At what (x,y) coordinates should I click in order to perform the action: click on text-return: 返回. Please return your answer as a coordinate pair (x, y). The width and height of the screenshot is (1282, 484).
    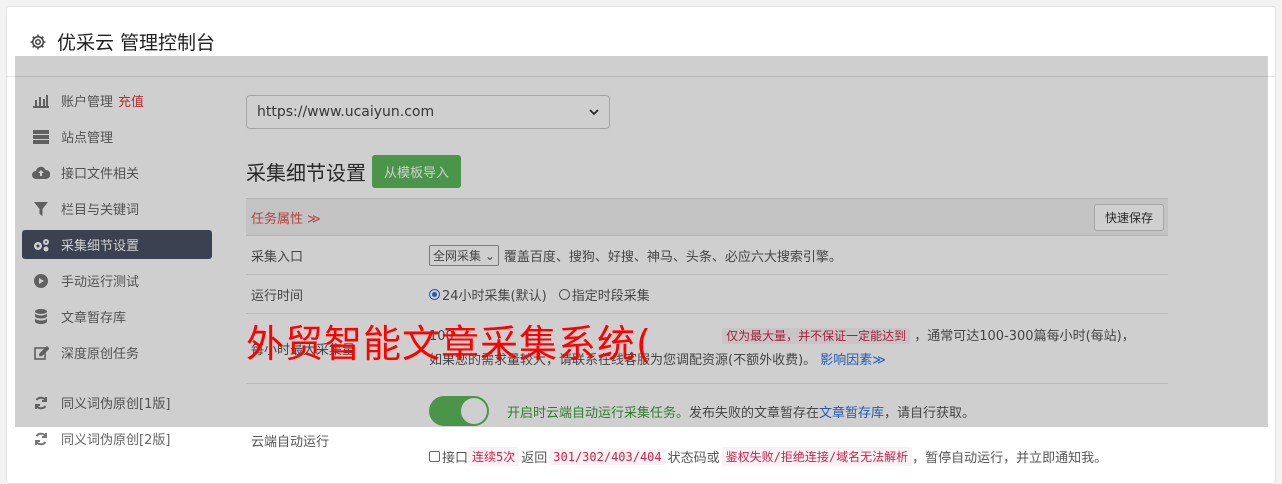
    Looking at the image, I should click on (534, 458).